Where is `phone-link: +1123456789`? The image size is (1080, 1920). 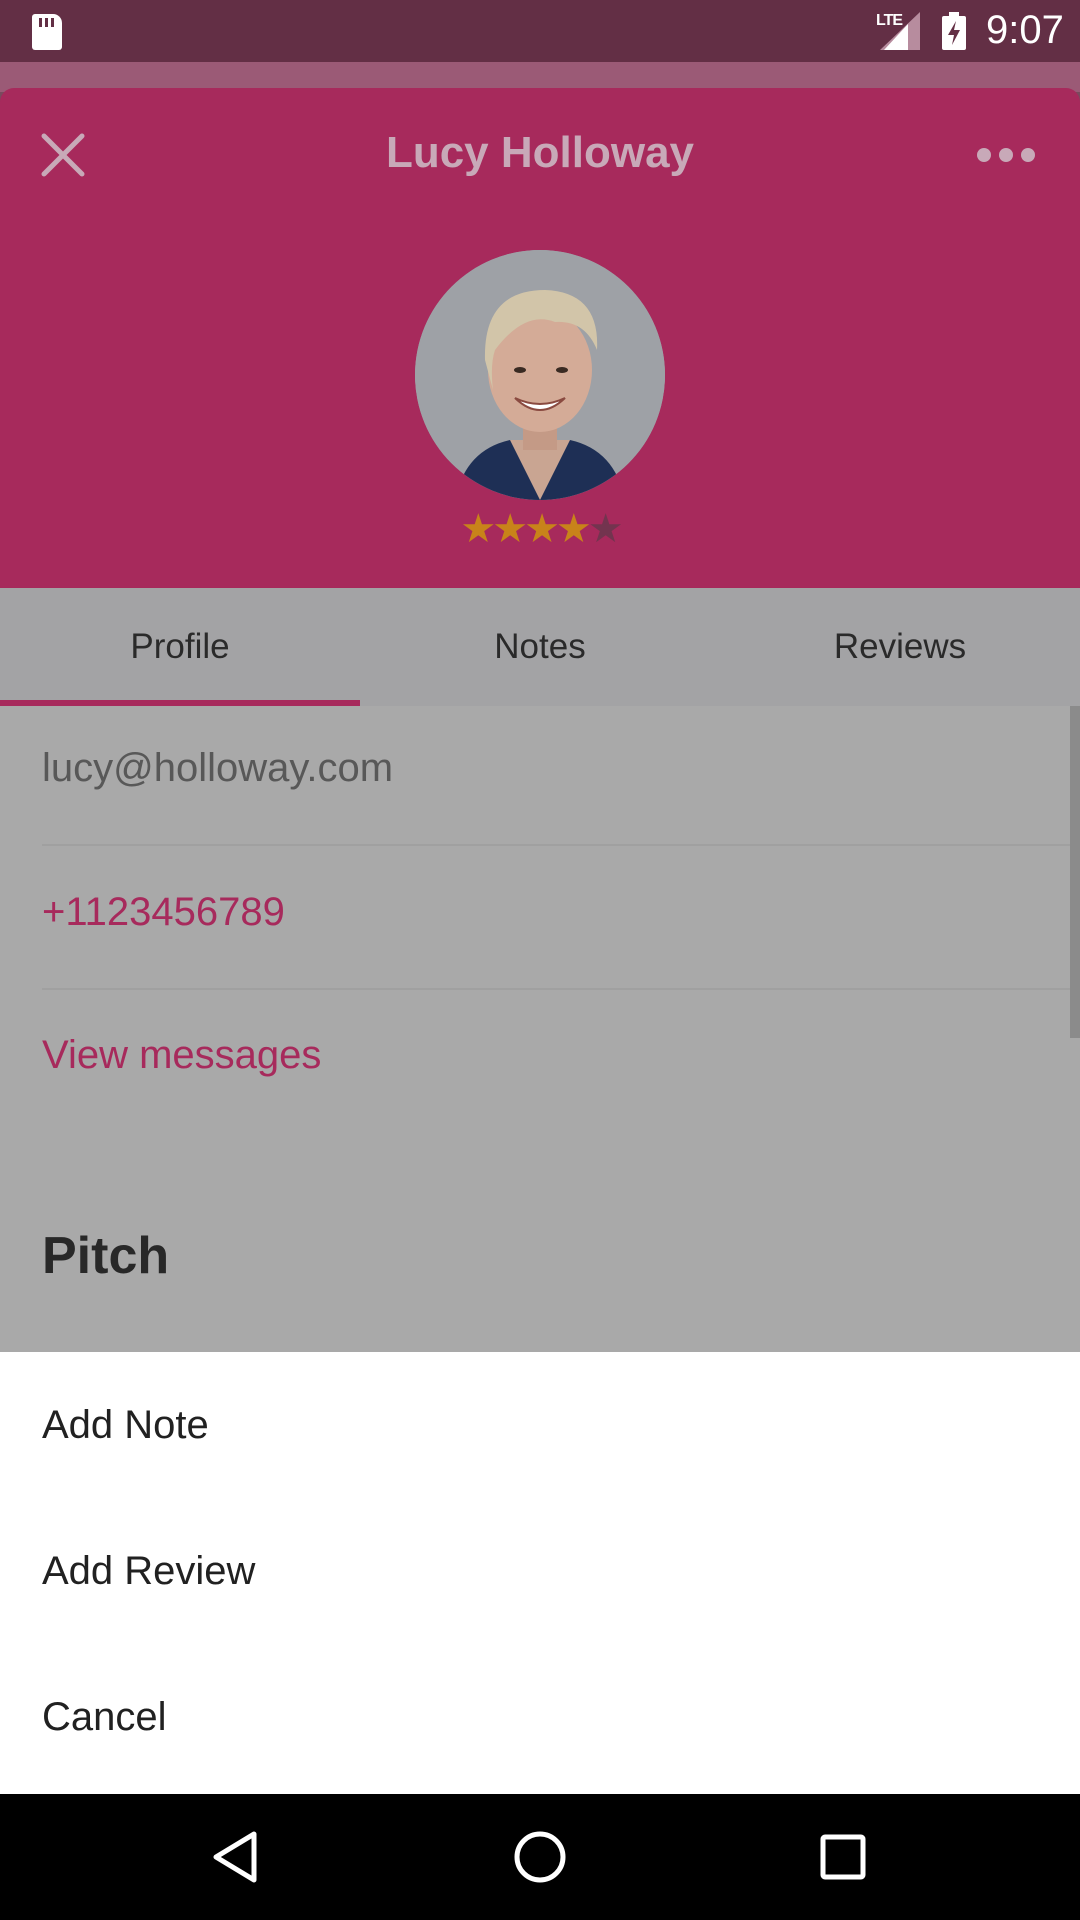 phone-link: +1123456789 is located at coordinates (561, 912).